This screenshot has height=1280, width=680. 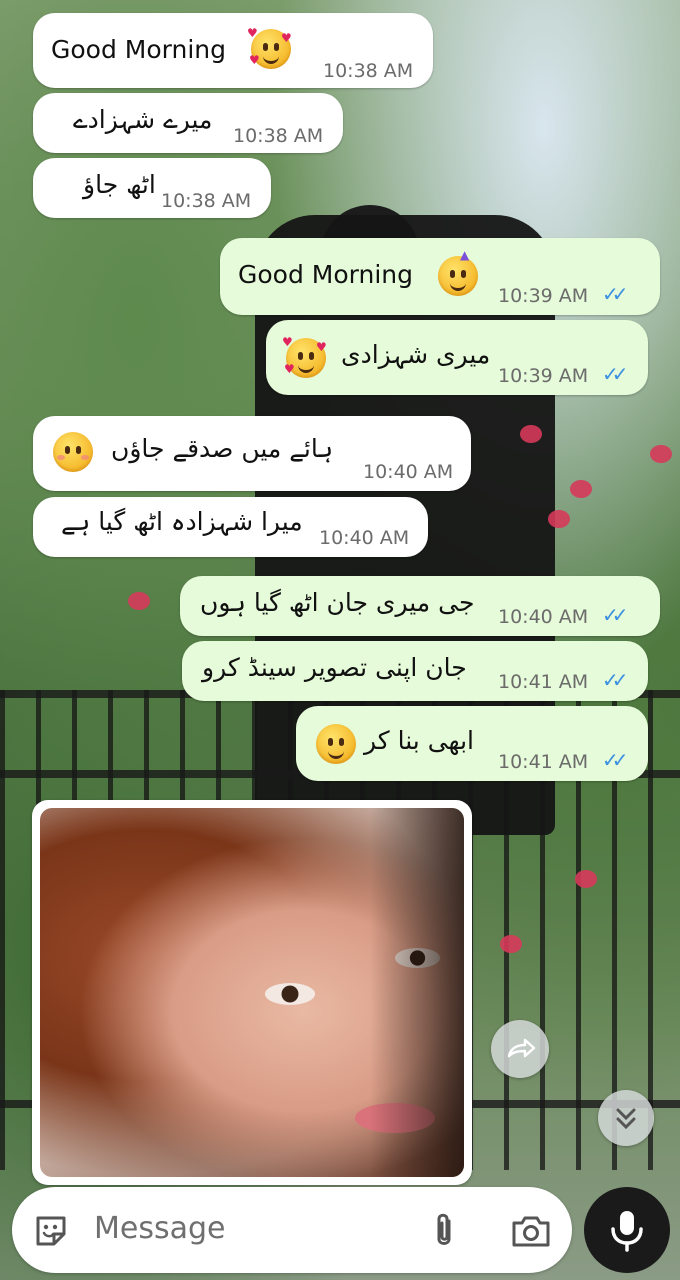 What do you see at coordinates (458, 272) in the screenshot?
I see `partying-face-icon: ▲` at bounding box center [458, 272].